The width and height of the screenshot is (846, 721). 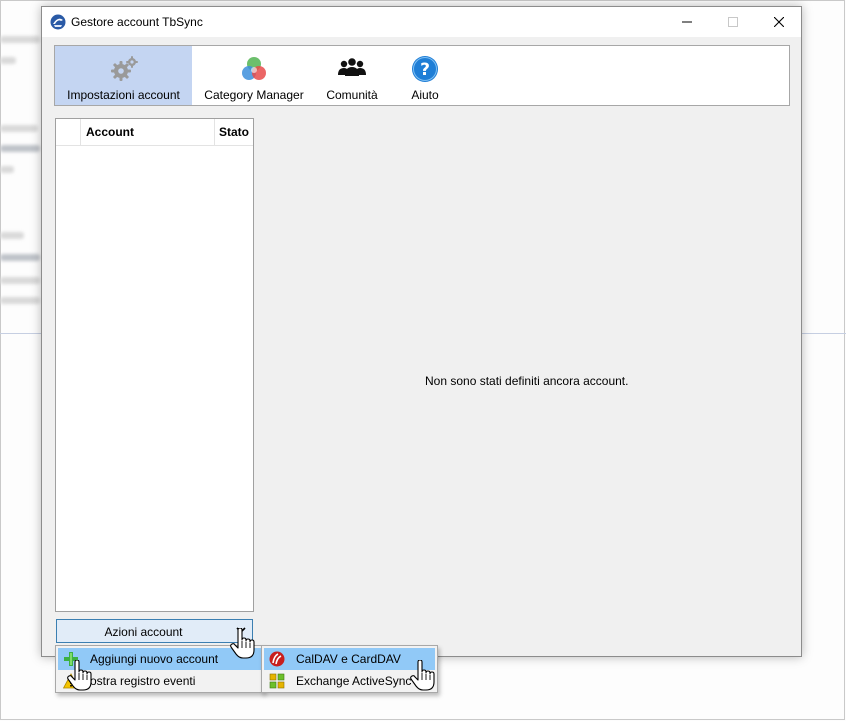 I want to click on menu-item-label: ostra registro eventi, so click(x=143, y=681).